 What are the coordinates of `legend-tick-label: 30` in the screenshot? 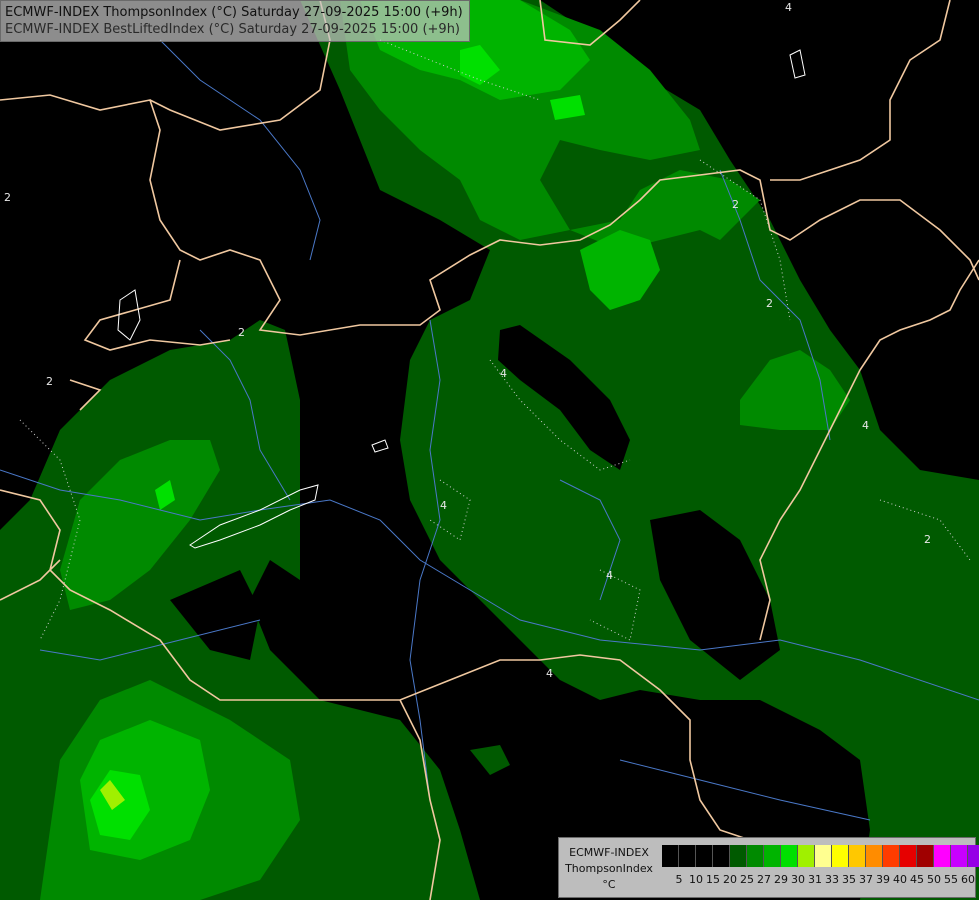 It's located at (798, 879).